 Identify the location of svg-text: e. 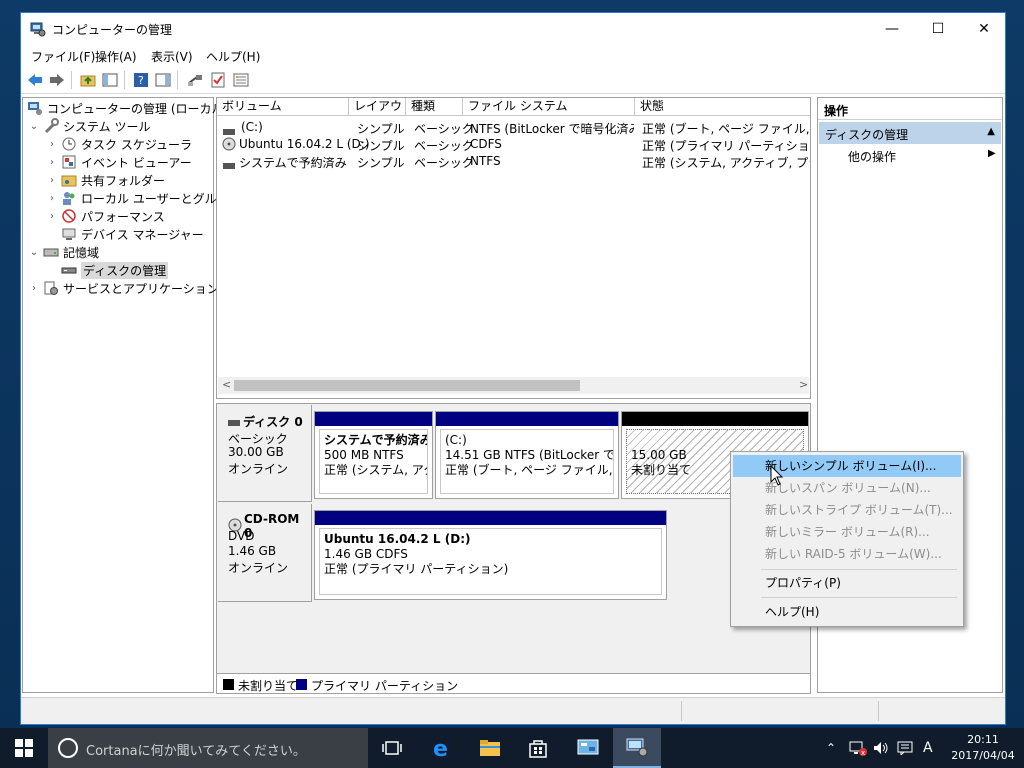
(440, 748).